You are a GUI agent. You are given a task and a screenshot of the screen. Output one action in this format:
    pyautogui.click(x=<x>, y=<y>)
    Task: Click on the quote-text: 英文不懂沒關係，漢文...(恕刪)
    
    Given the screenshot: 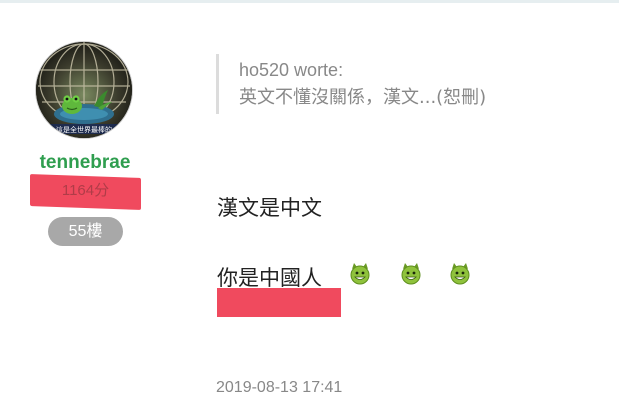 What is the action you would take?
    pyautogui.click(x=363, y=97)
    